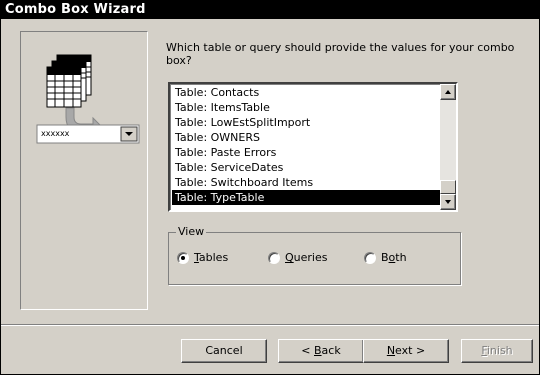  What do you see at coordinates (75, 9) in the screenshot?
I see `window-title: Combo Box Wizard` at bounding box center [75, 9].